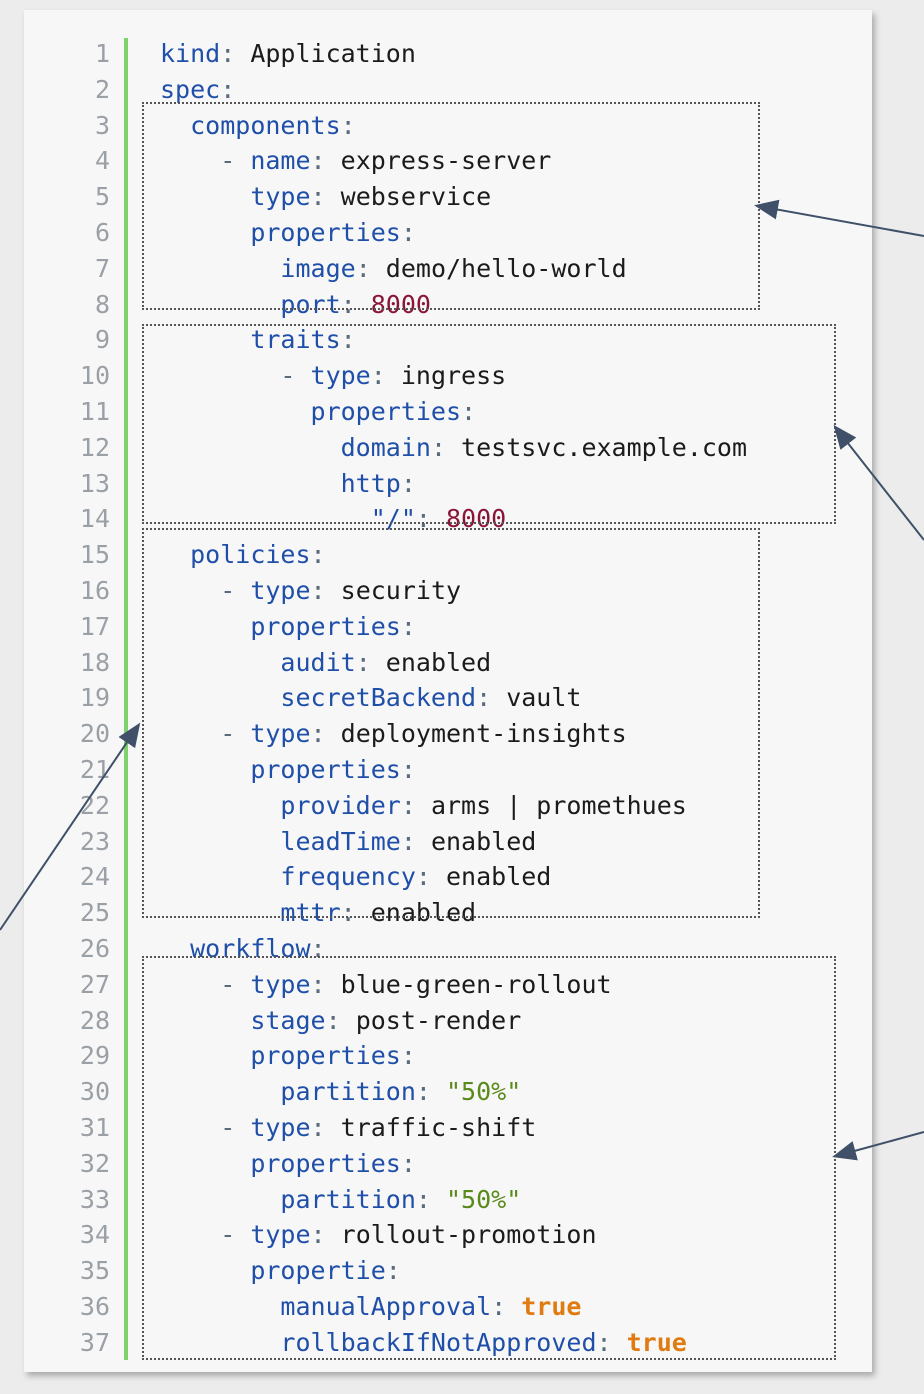  Describe the element at coordinates (70, 826) in the screenshot. I see `policies-arrow` at that location.